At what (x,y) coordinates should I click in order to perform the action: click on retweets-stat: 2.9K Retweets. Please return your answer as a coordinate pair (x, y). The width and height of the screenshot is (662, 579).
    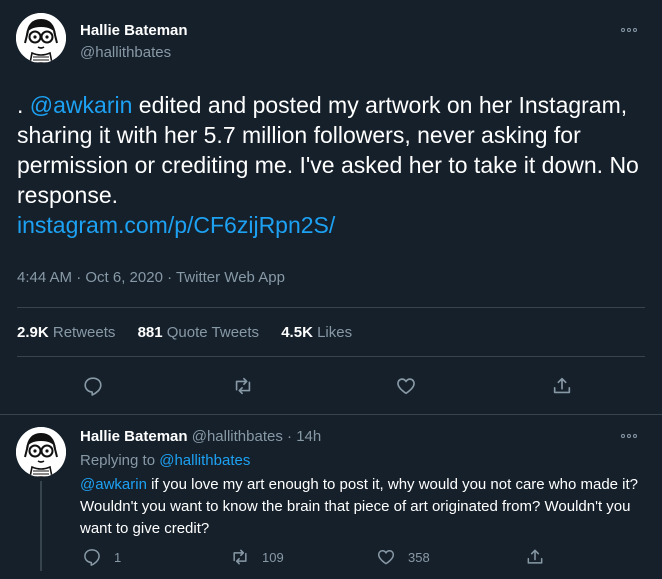
    Looking at the image, I should click on (66, 332).